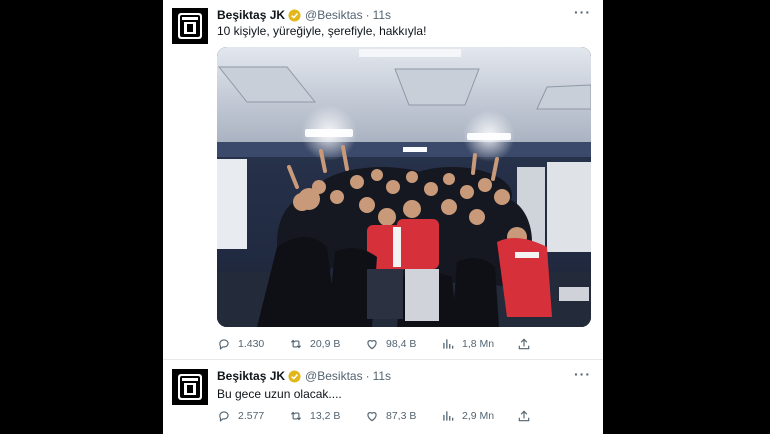  What do you see at coordinates (478, 344) in the screenshot?
I see `view-count: 1,8 Mn` at bounding box center [478, 344].